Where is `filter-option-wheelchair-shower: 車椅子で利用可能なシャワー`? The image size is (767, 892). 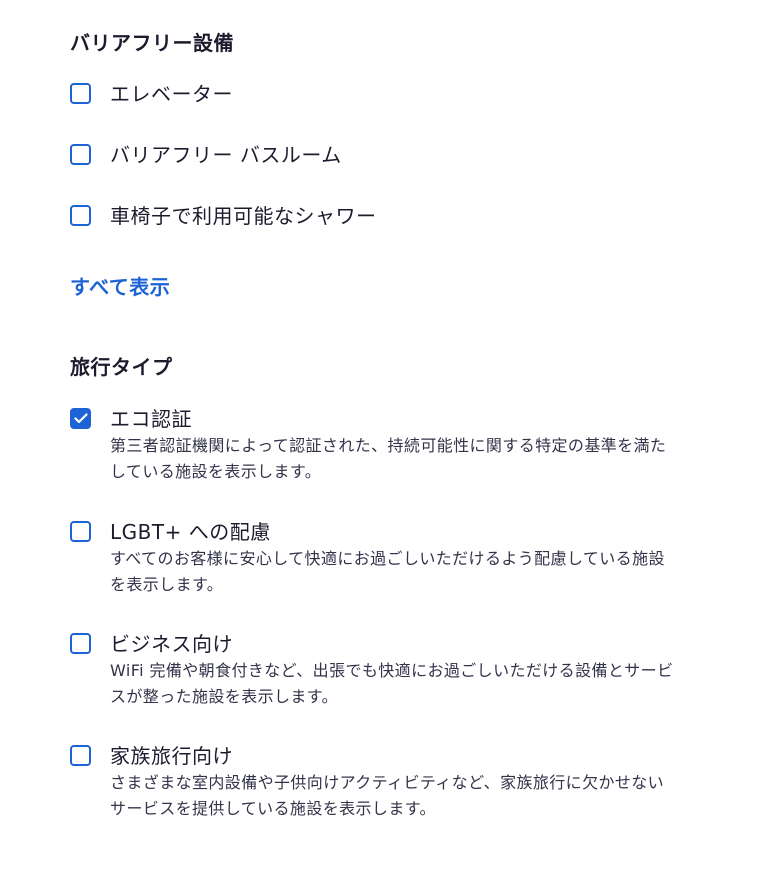 filter-option-wheelchair-shower: 車椅子で利用可能なシャワー is located at coordinates (223, 216).